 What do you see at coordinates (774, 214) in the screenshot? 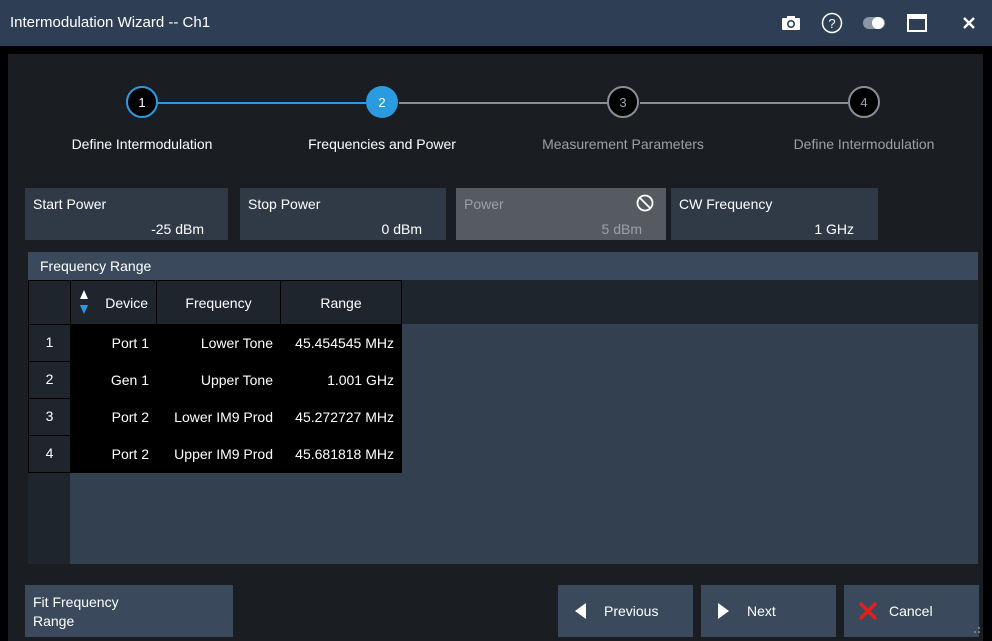
I see `cw-frequency-field: CW Frequency 1 GHz` at bounding box center [774, 214].